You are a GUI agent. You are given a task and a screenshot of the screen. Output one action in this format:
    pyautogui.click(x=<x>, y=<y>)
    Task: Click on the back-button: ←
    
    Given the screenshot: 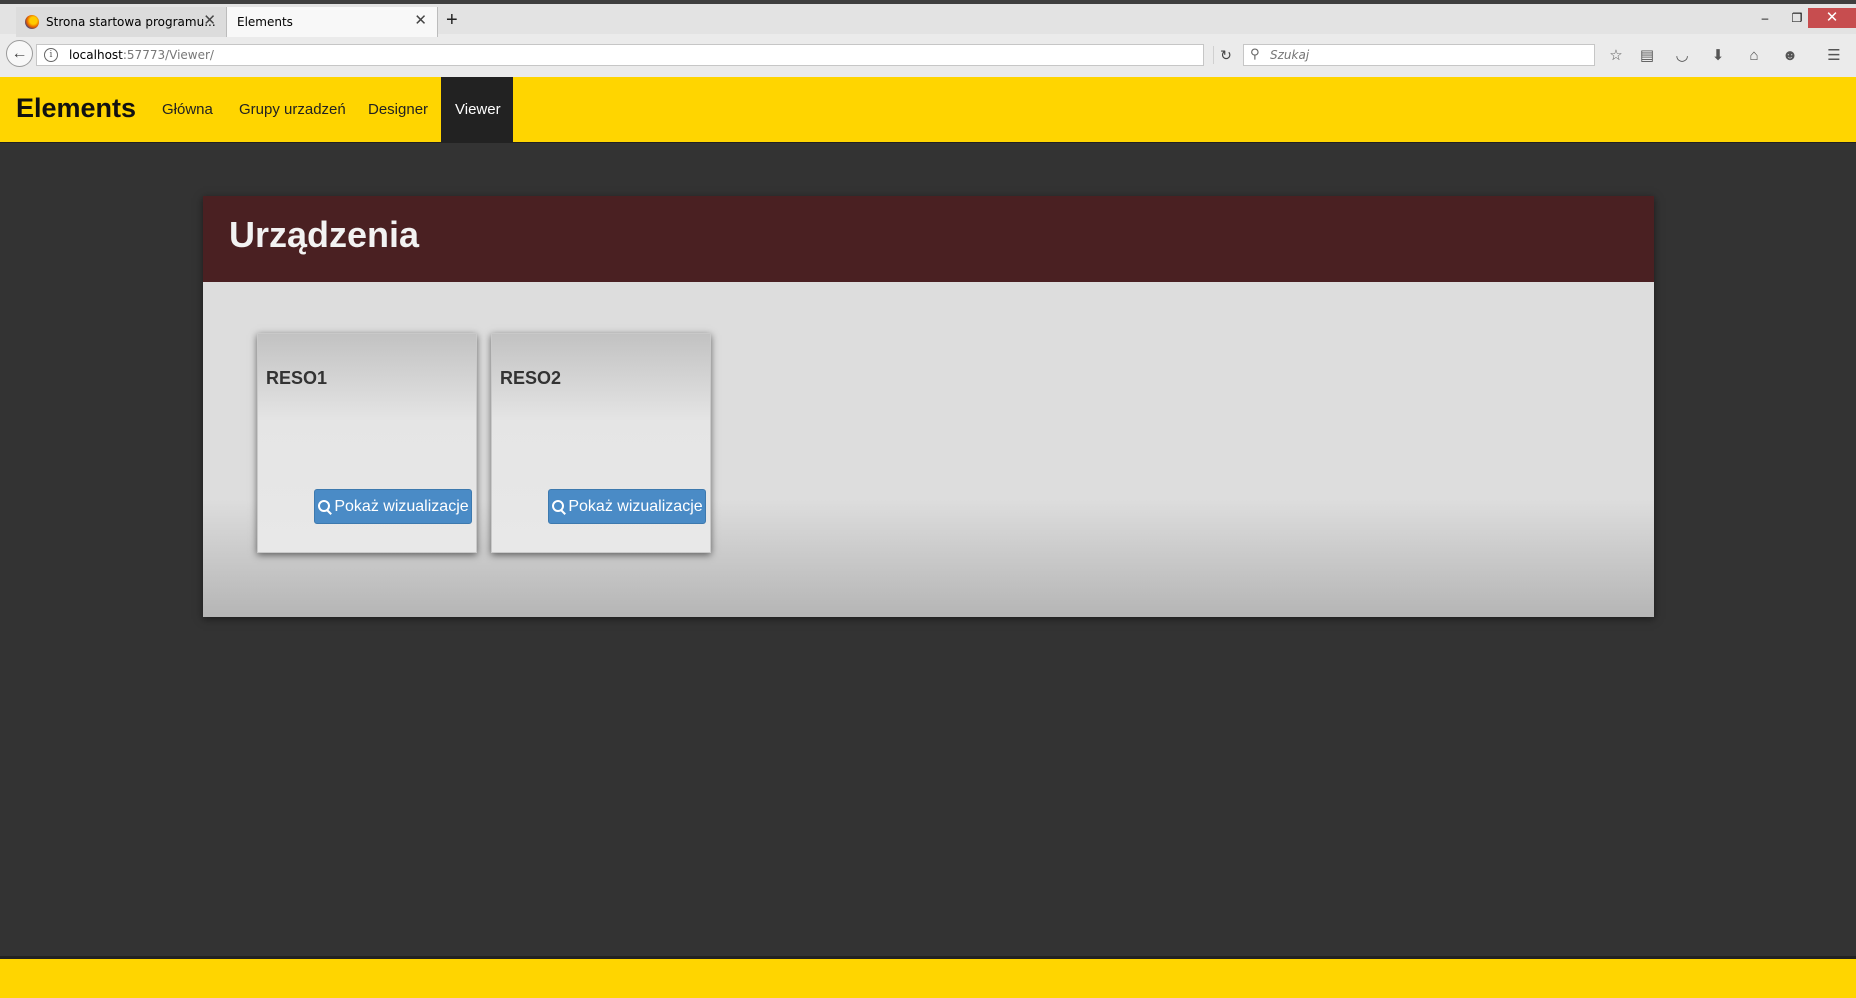 What is the action you would take?
    pyautogui.click(x=19, y=53)
    